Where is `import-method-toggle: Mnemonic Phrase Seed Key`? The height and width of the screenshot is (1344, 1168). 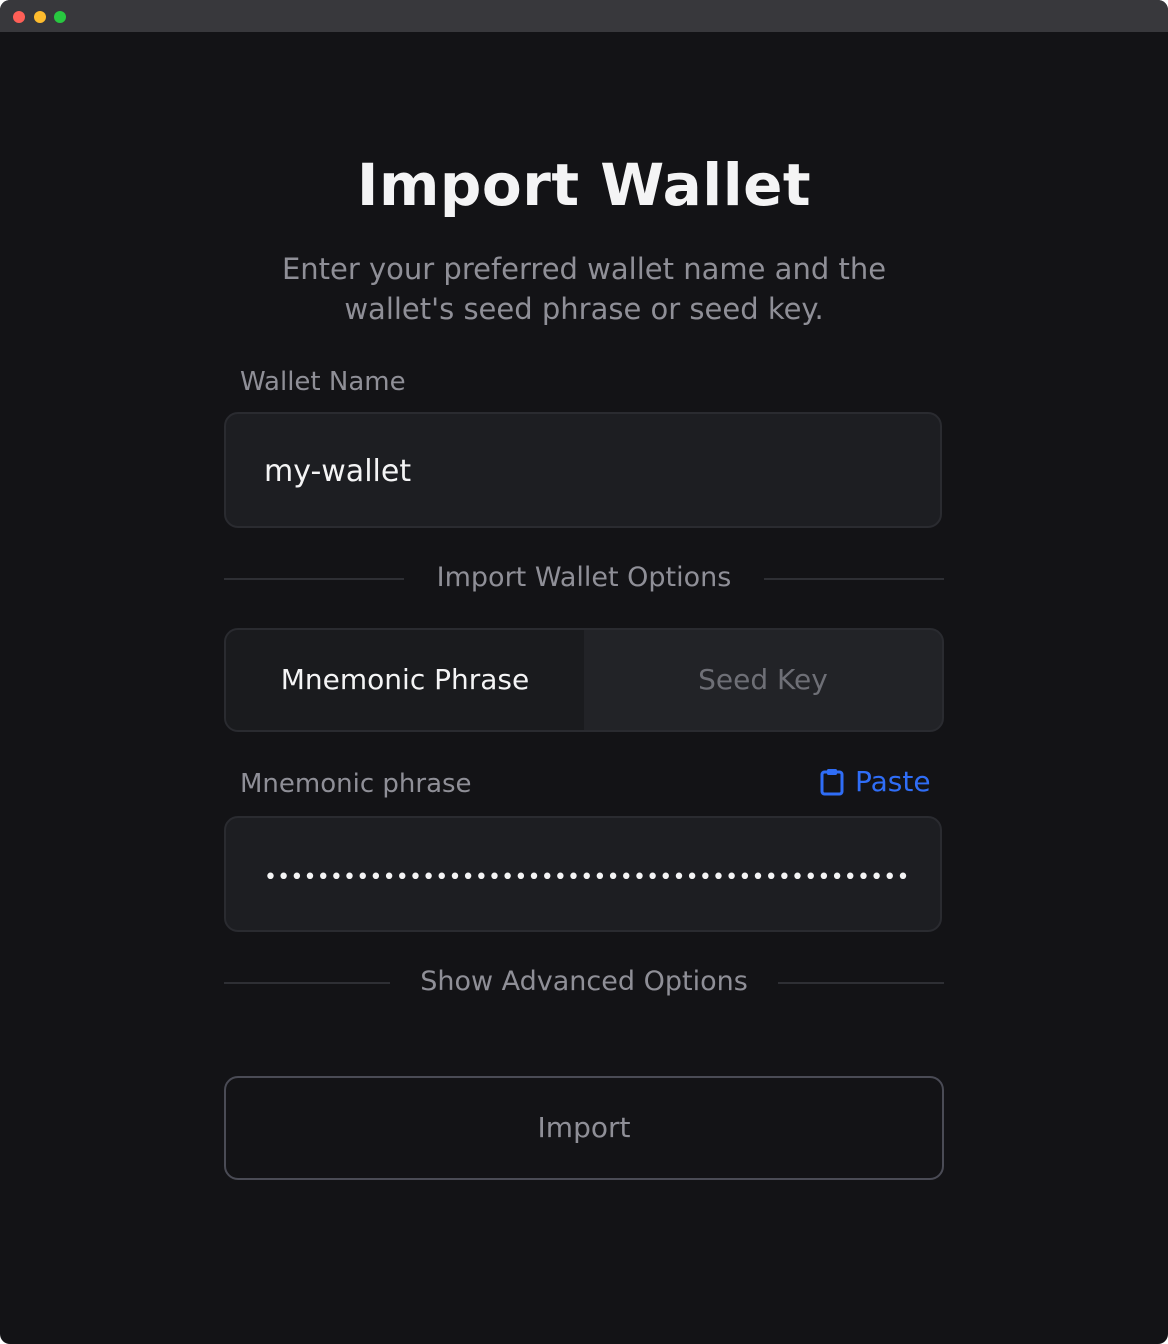
import-method-toggle: Mnemonic Phrase Seed Key is located at coordinates (584, 680).